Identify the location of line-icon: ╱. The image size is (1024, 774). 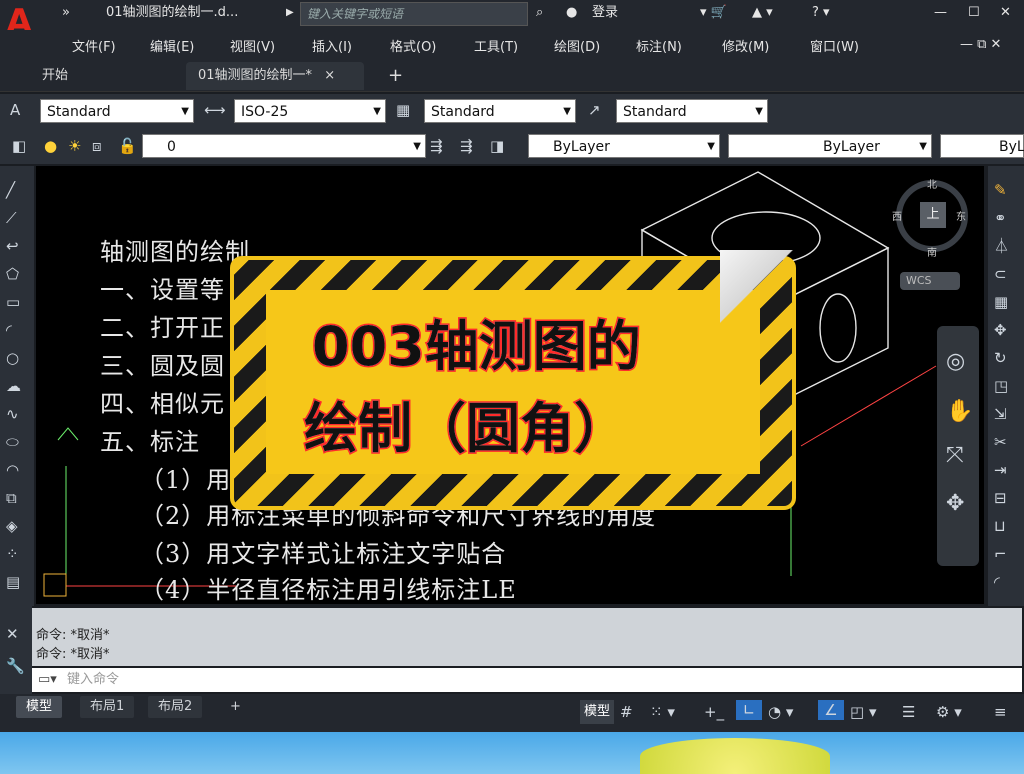
(10, 190).